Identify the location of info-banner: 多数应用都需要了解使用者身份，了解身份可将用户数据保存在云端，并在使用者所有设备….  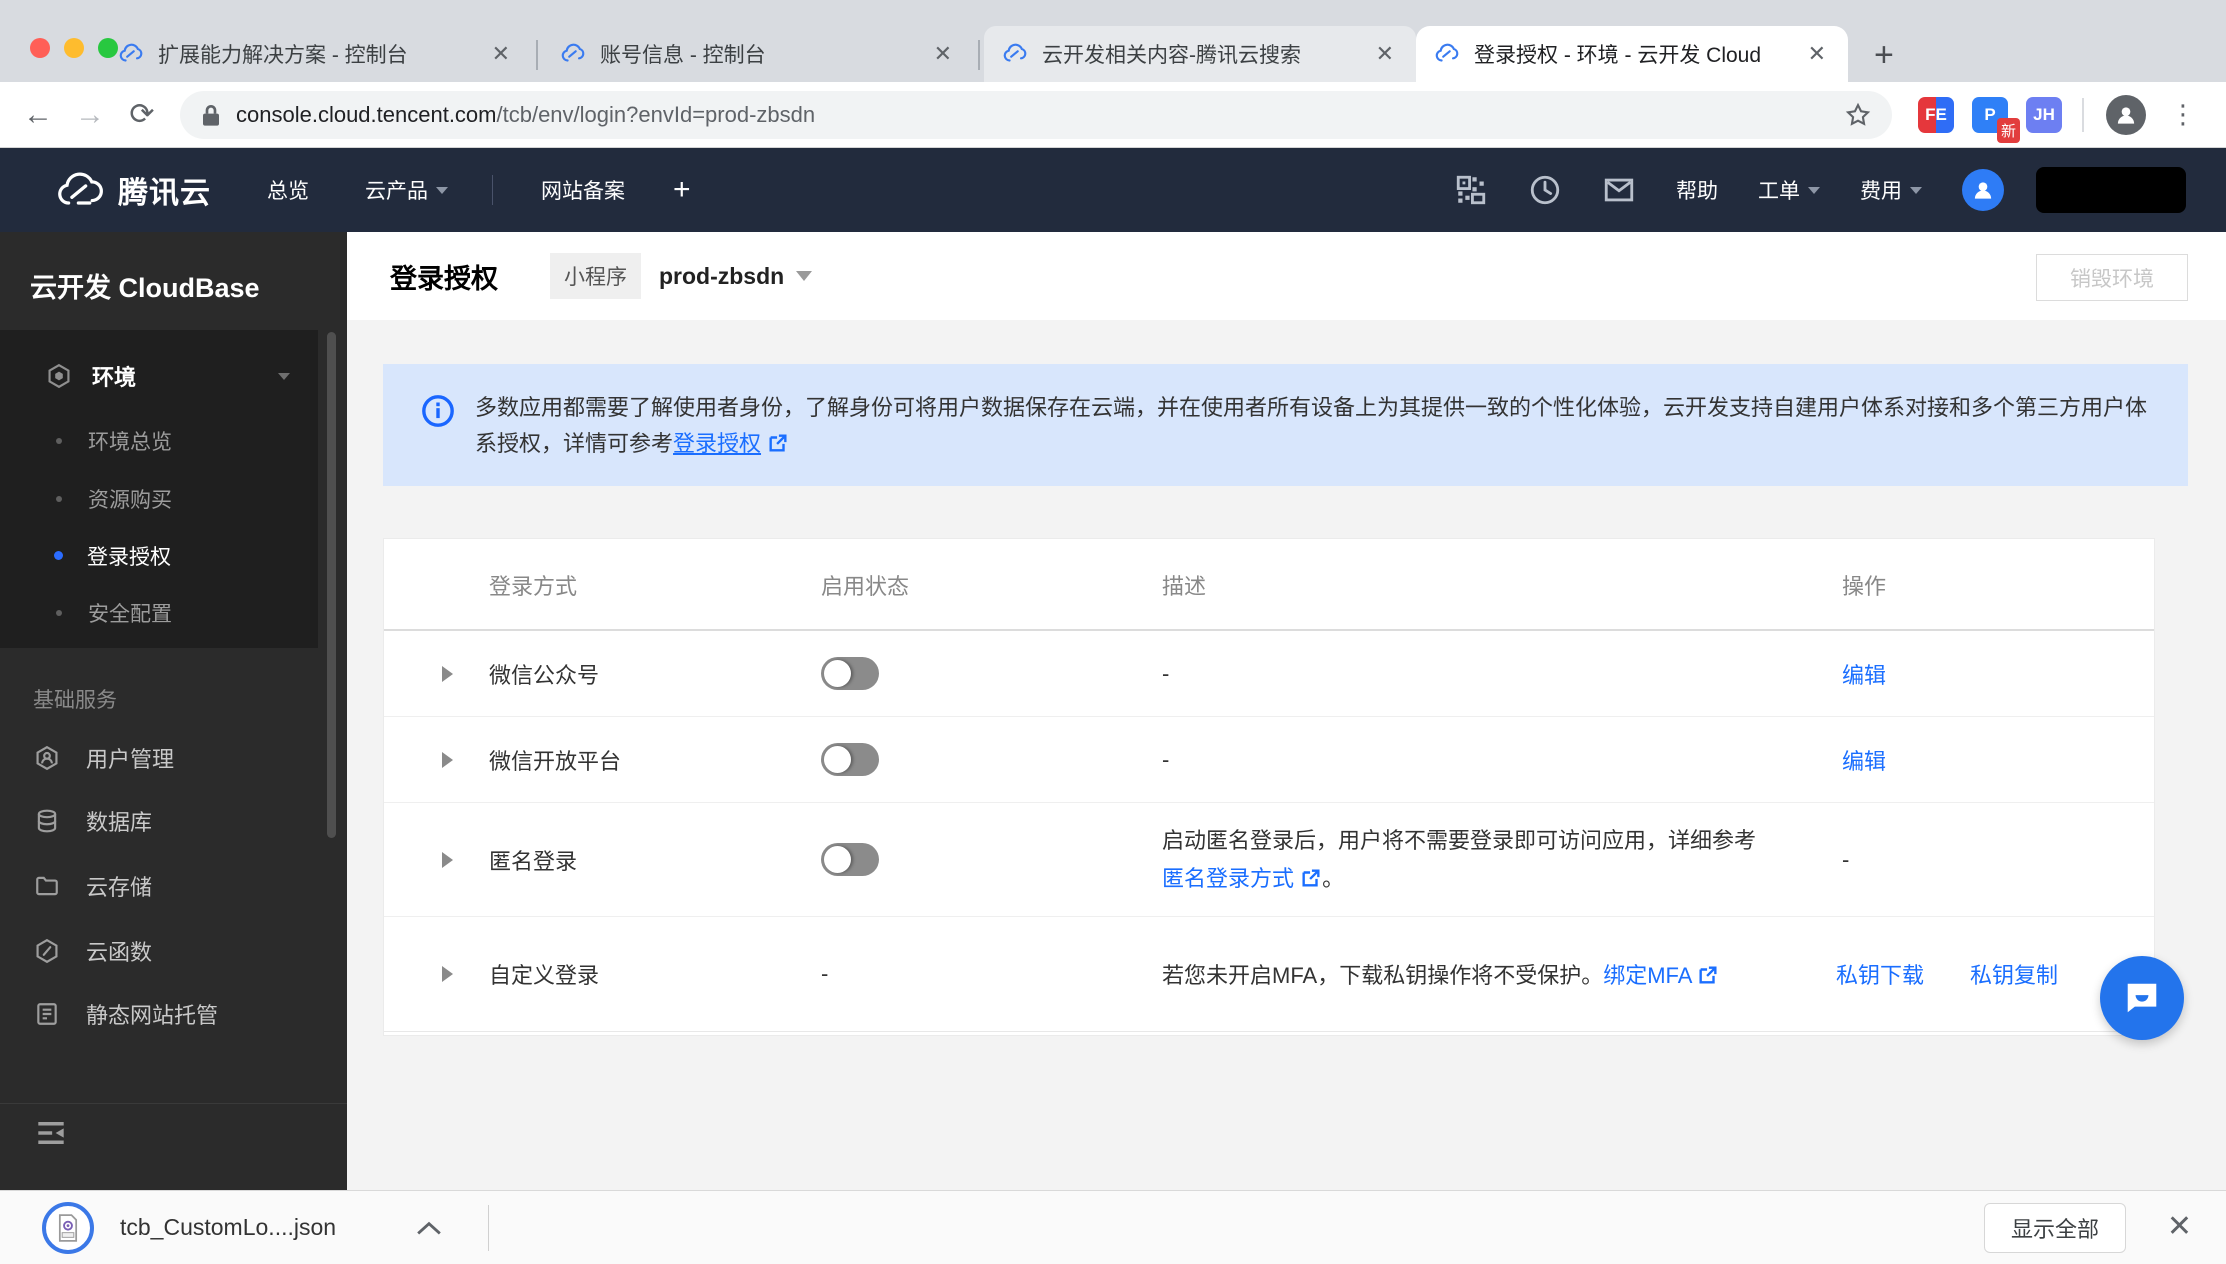
(1285, 425).